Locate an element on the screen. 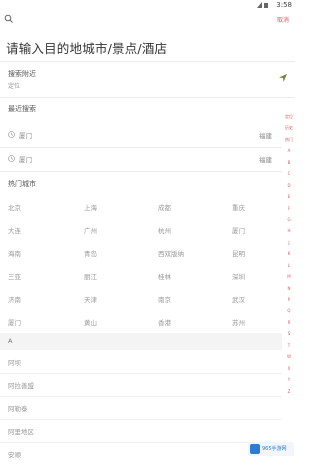 This screenshot has width=320, height=474. index-letter: C is located at coordinates (289, 173).